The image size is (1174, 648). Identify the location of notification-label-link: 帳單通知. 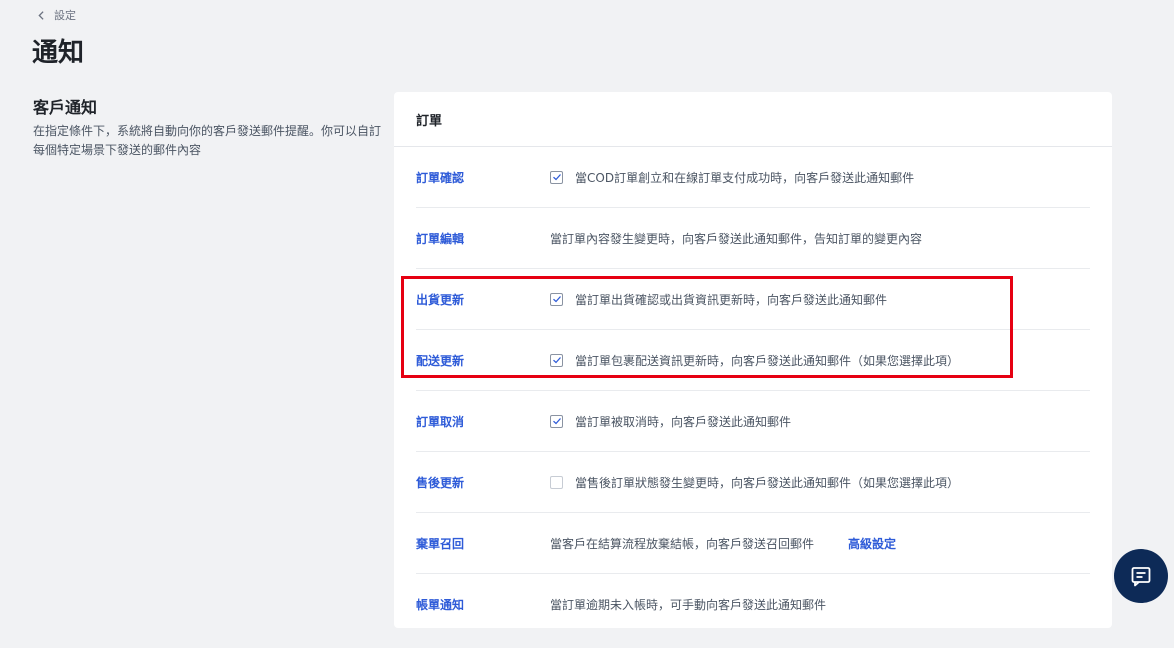
(483, 604).